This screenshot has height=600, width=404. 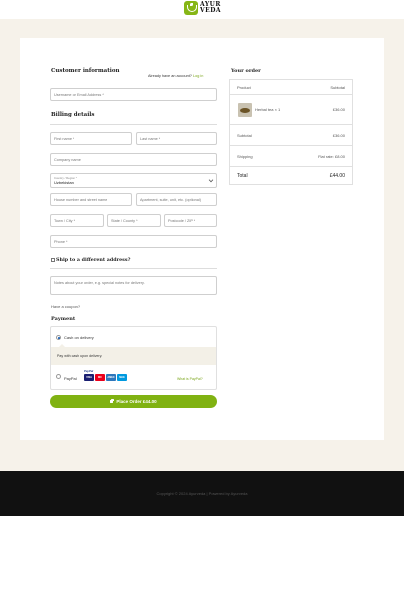 I want to click on subtotal-row: Subtotal £36.00, so click(x=291, y=135).